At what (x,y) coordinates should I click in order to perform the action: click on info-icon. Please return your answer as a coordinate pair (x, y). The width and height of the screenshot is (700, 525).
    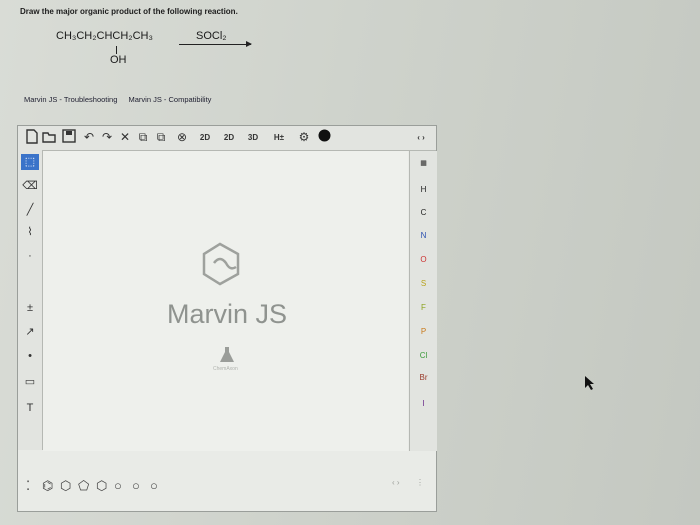
    Looking at the image, I should click on (324, 137).